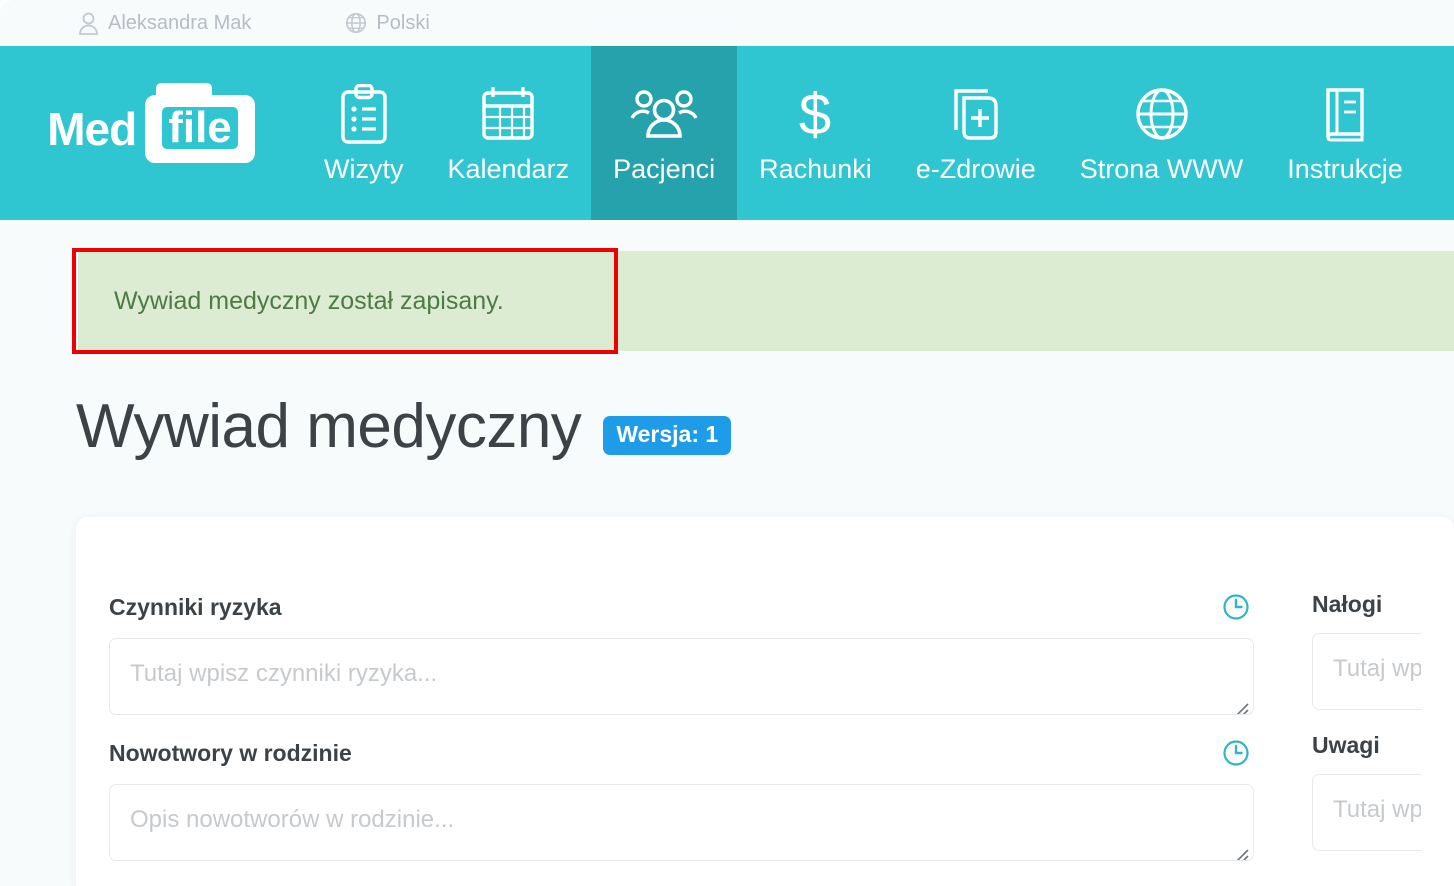  What do you see at coordinates (975, 168) in the screenshot?
I see `nav-label-ezdrowie: e-Zdrowie` at bounding box center [975, 168].